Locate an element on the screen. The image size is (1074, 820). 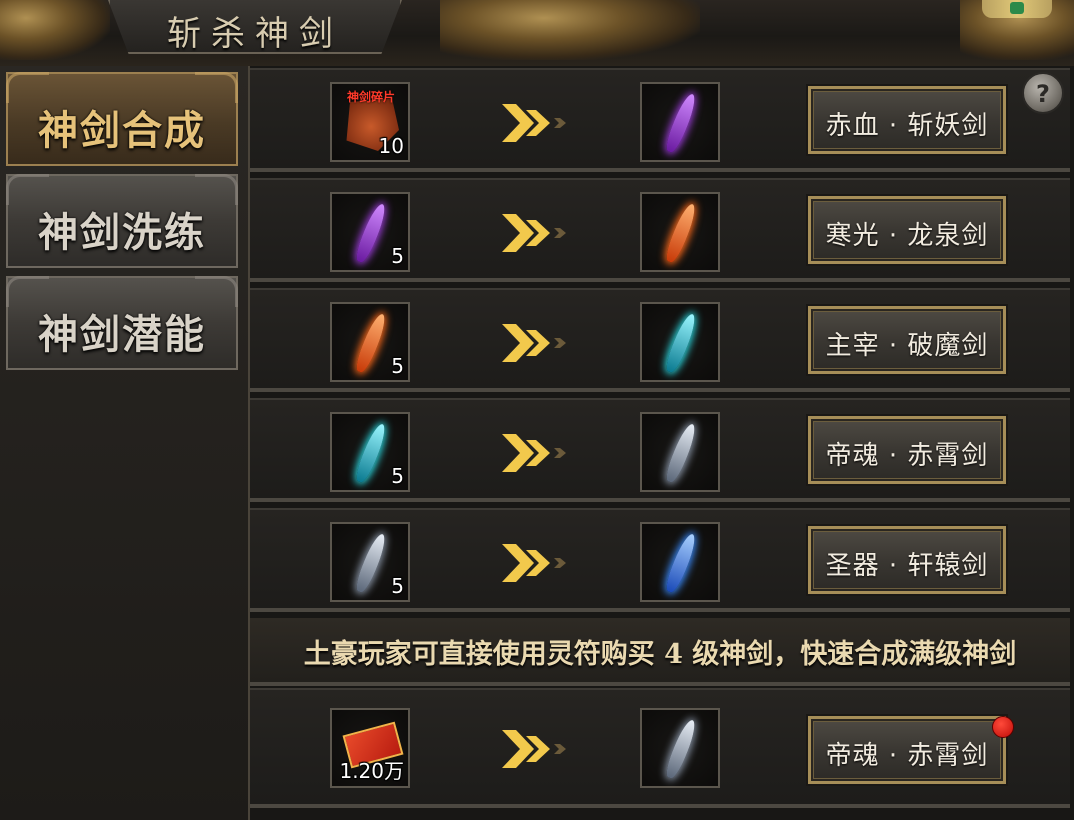
synthesize-button: 帝魂 · 赤霄剑 is located at coordinates (907, 450).